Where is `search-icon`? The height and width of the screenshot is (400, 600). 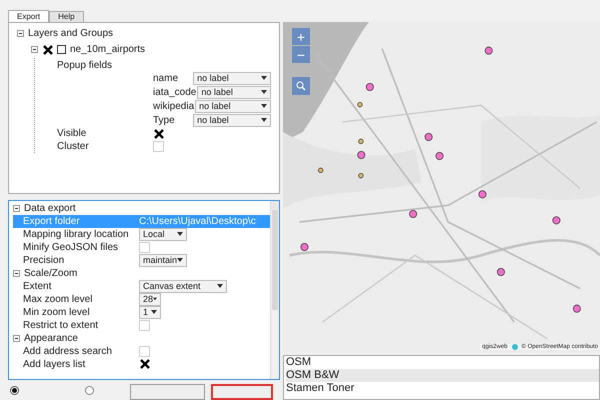 search-icon is located at coordinates (301, 86).